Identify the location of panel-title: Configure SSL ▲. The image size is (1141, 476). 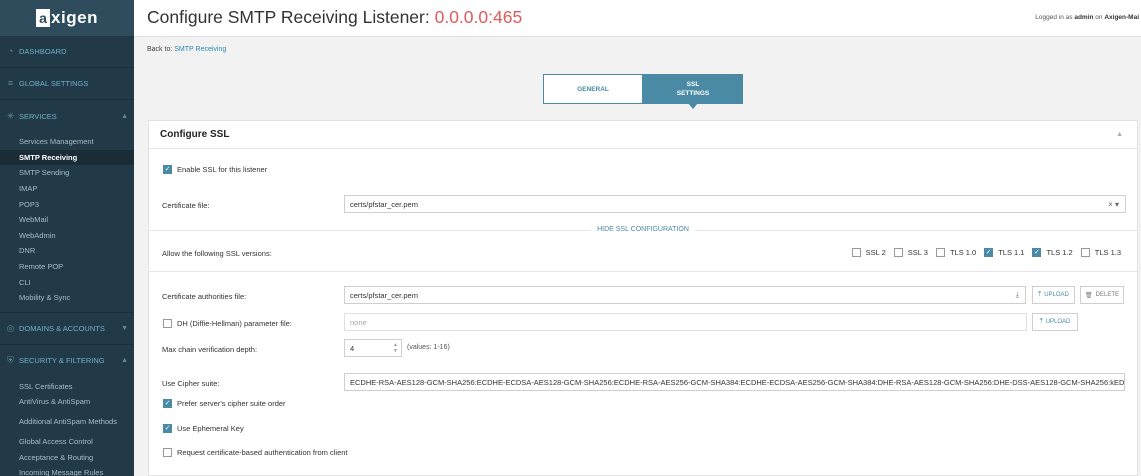
(643, 135).